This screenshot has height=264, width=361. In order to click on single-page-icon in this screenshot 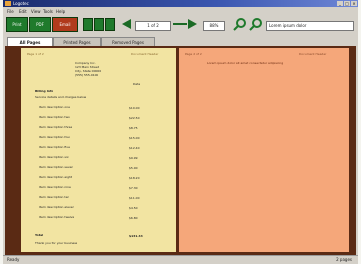, I will do `click(88, 24)`.